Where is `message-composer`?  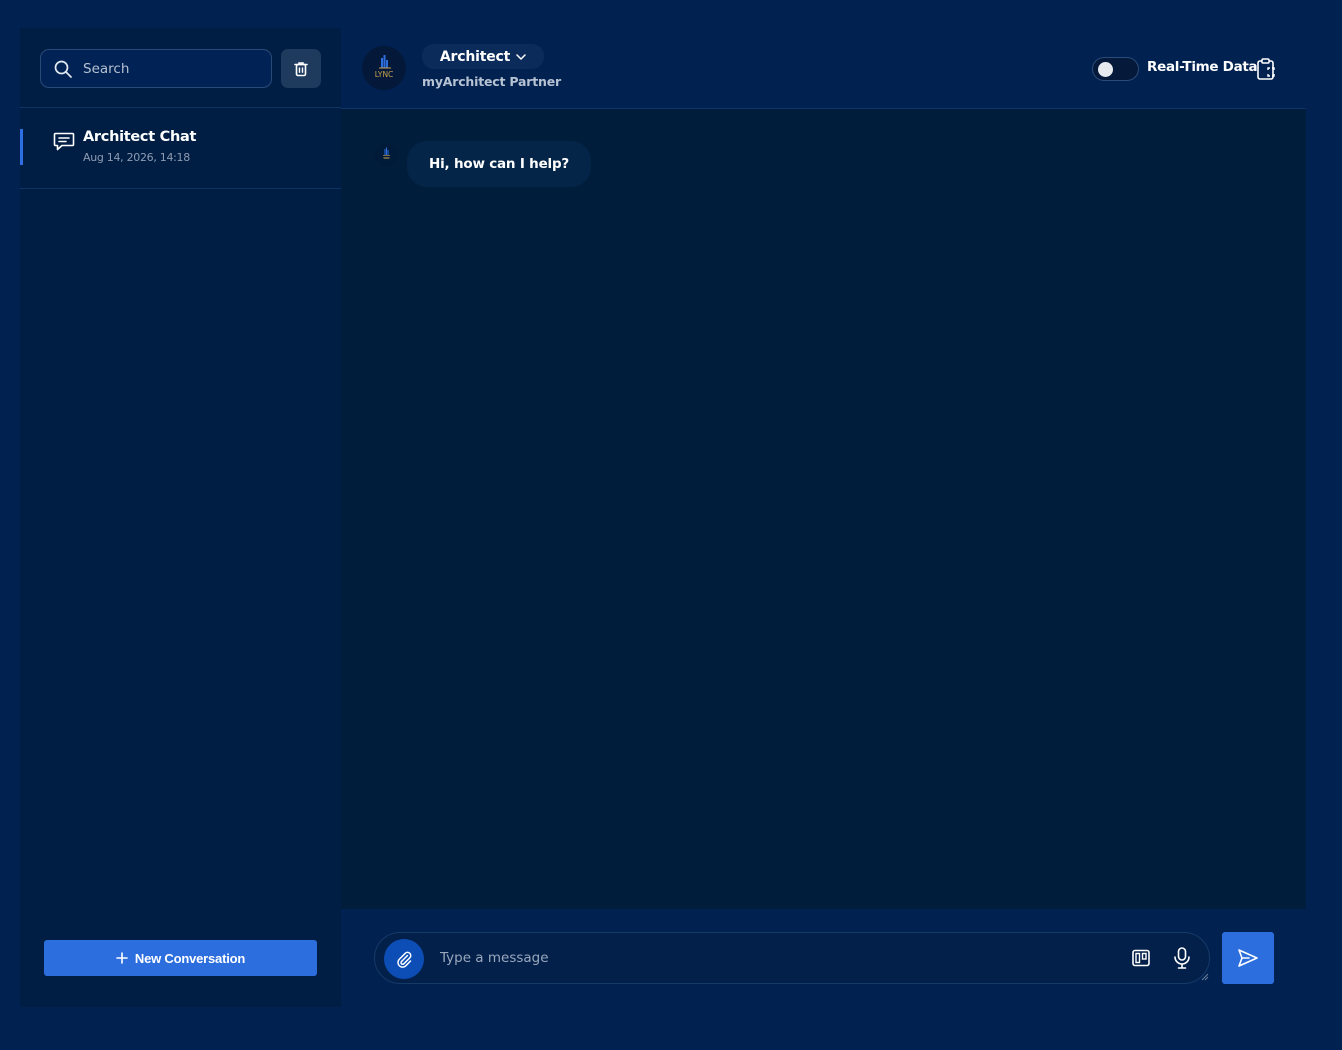
message-composer is located at coordinates (792, 958).